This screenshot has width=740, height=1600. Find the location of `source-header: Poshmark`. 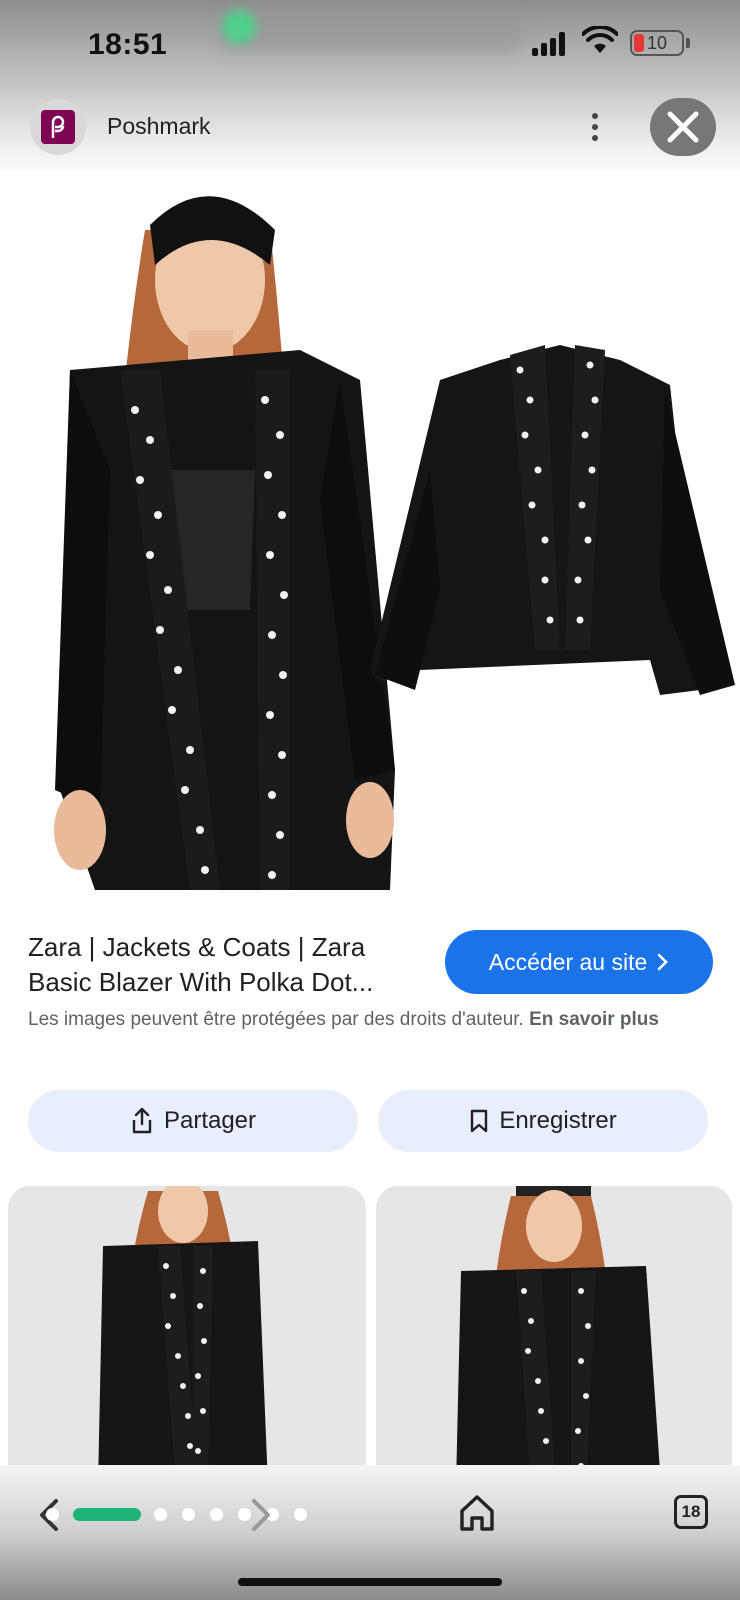

source-header: Poshmark is located at coordinates (370, 127).